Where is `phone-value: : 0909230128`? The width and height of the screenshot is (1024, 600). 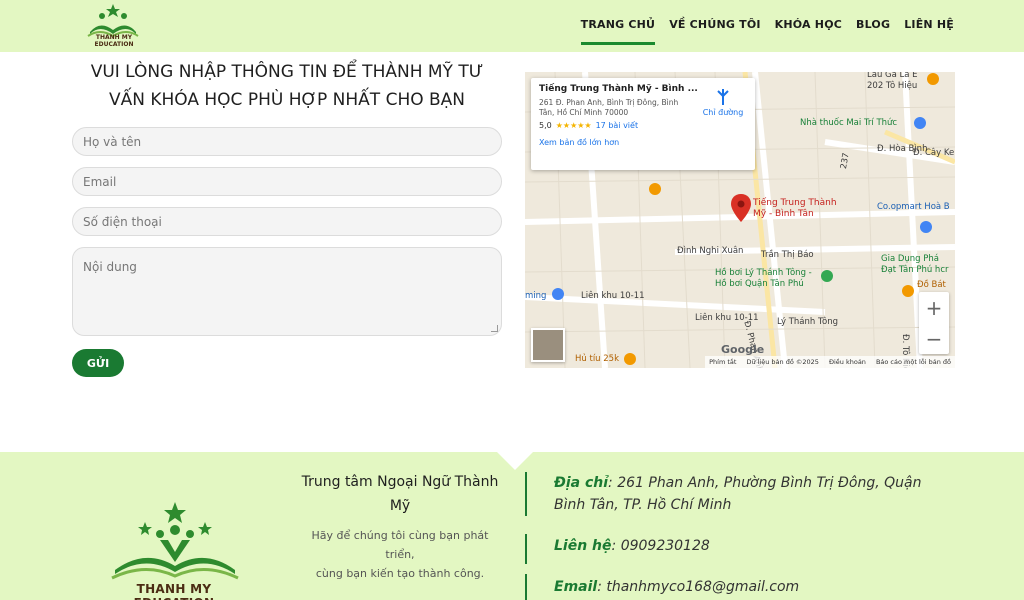 phone-value: : 0909230128 is located at coordinates (661, 546).